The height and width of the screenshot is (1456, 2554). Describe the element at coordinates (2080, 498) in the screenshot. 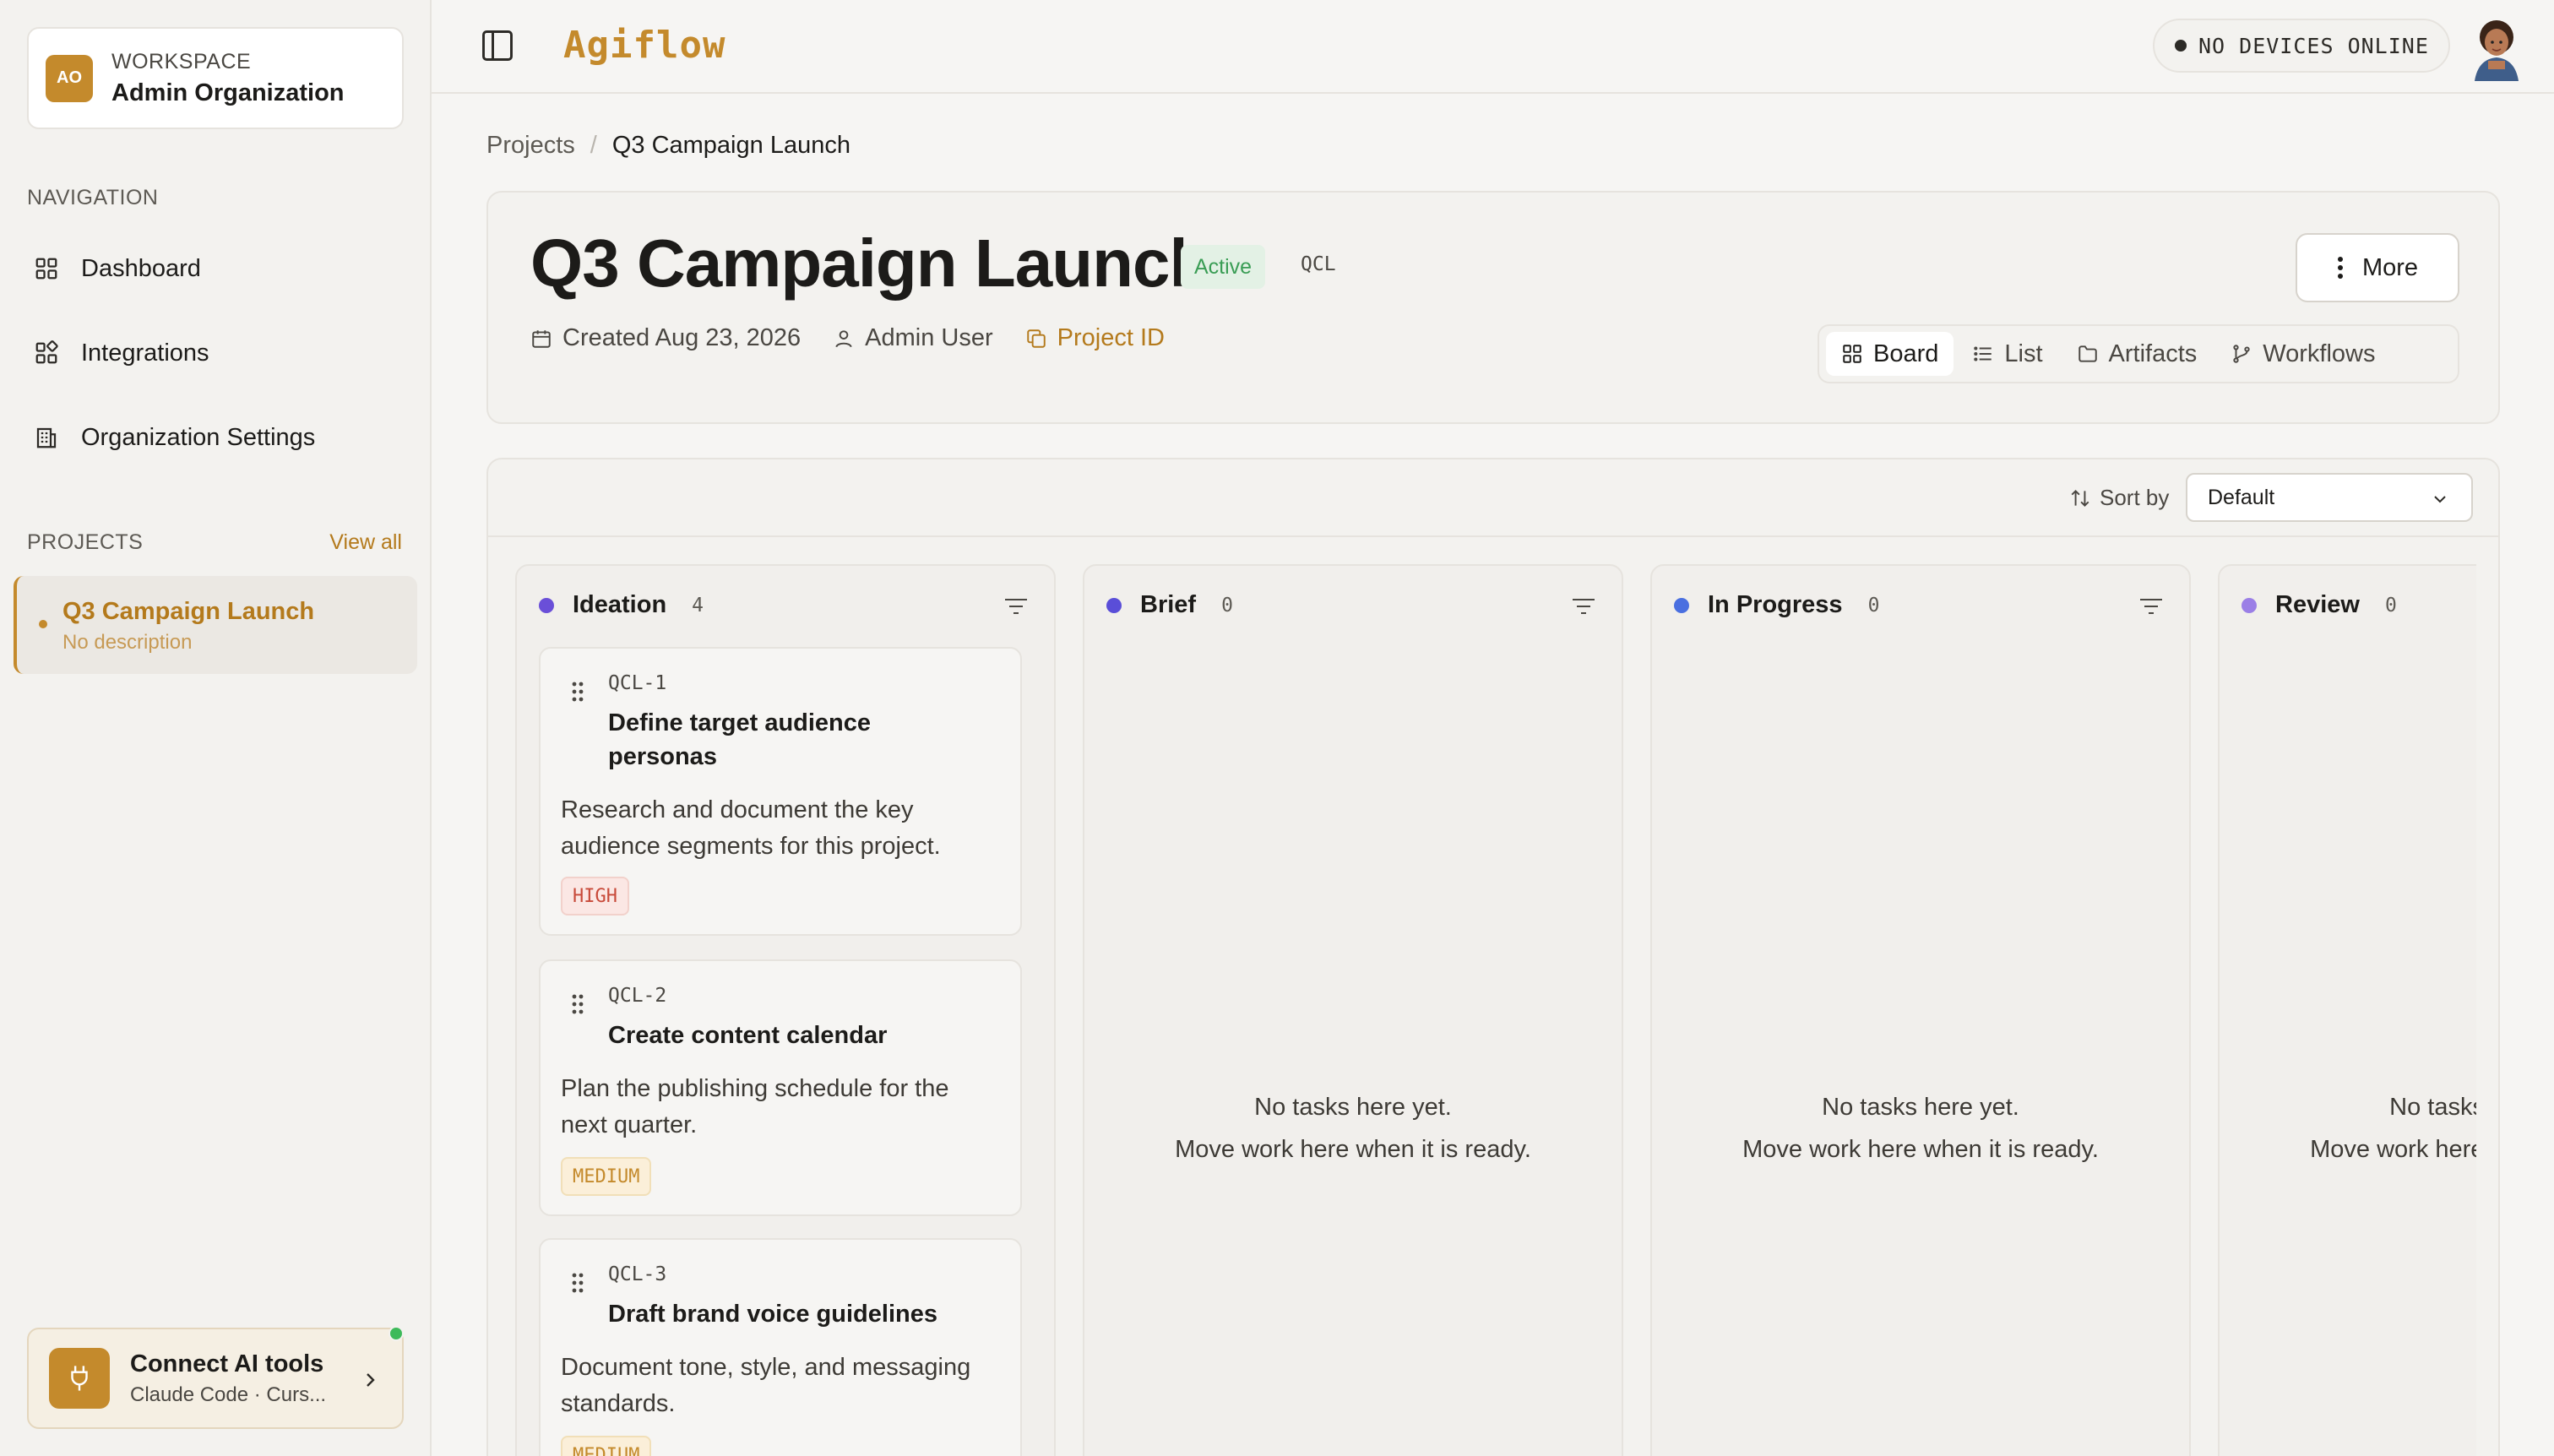

I see `sort-icon` at that location.